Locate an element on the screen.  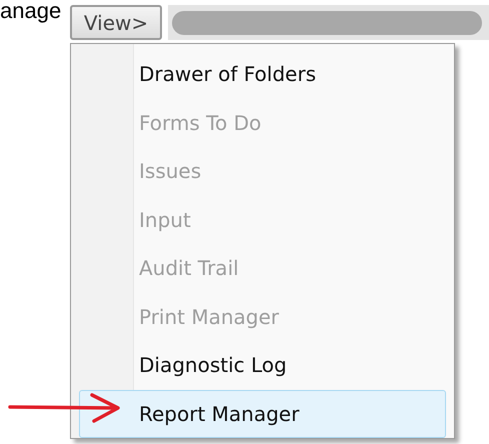
menu-item: Report Manager is located at coordinates (262, 414).